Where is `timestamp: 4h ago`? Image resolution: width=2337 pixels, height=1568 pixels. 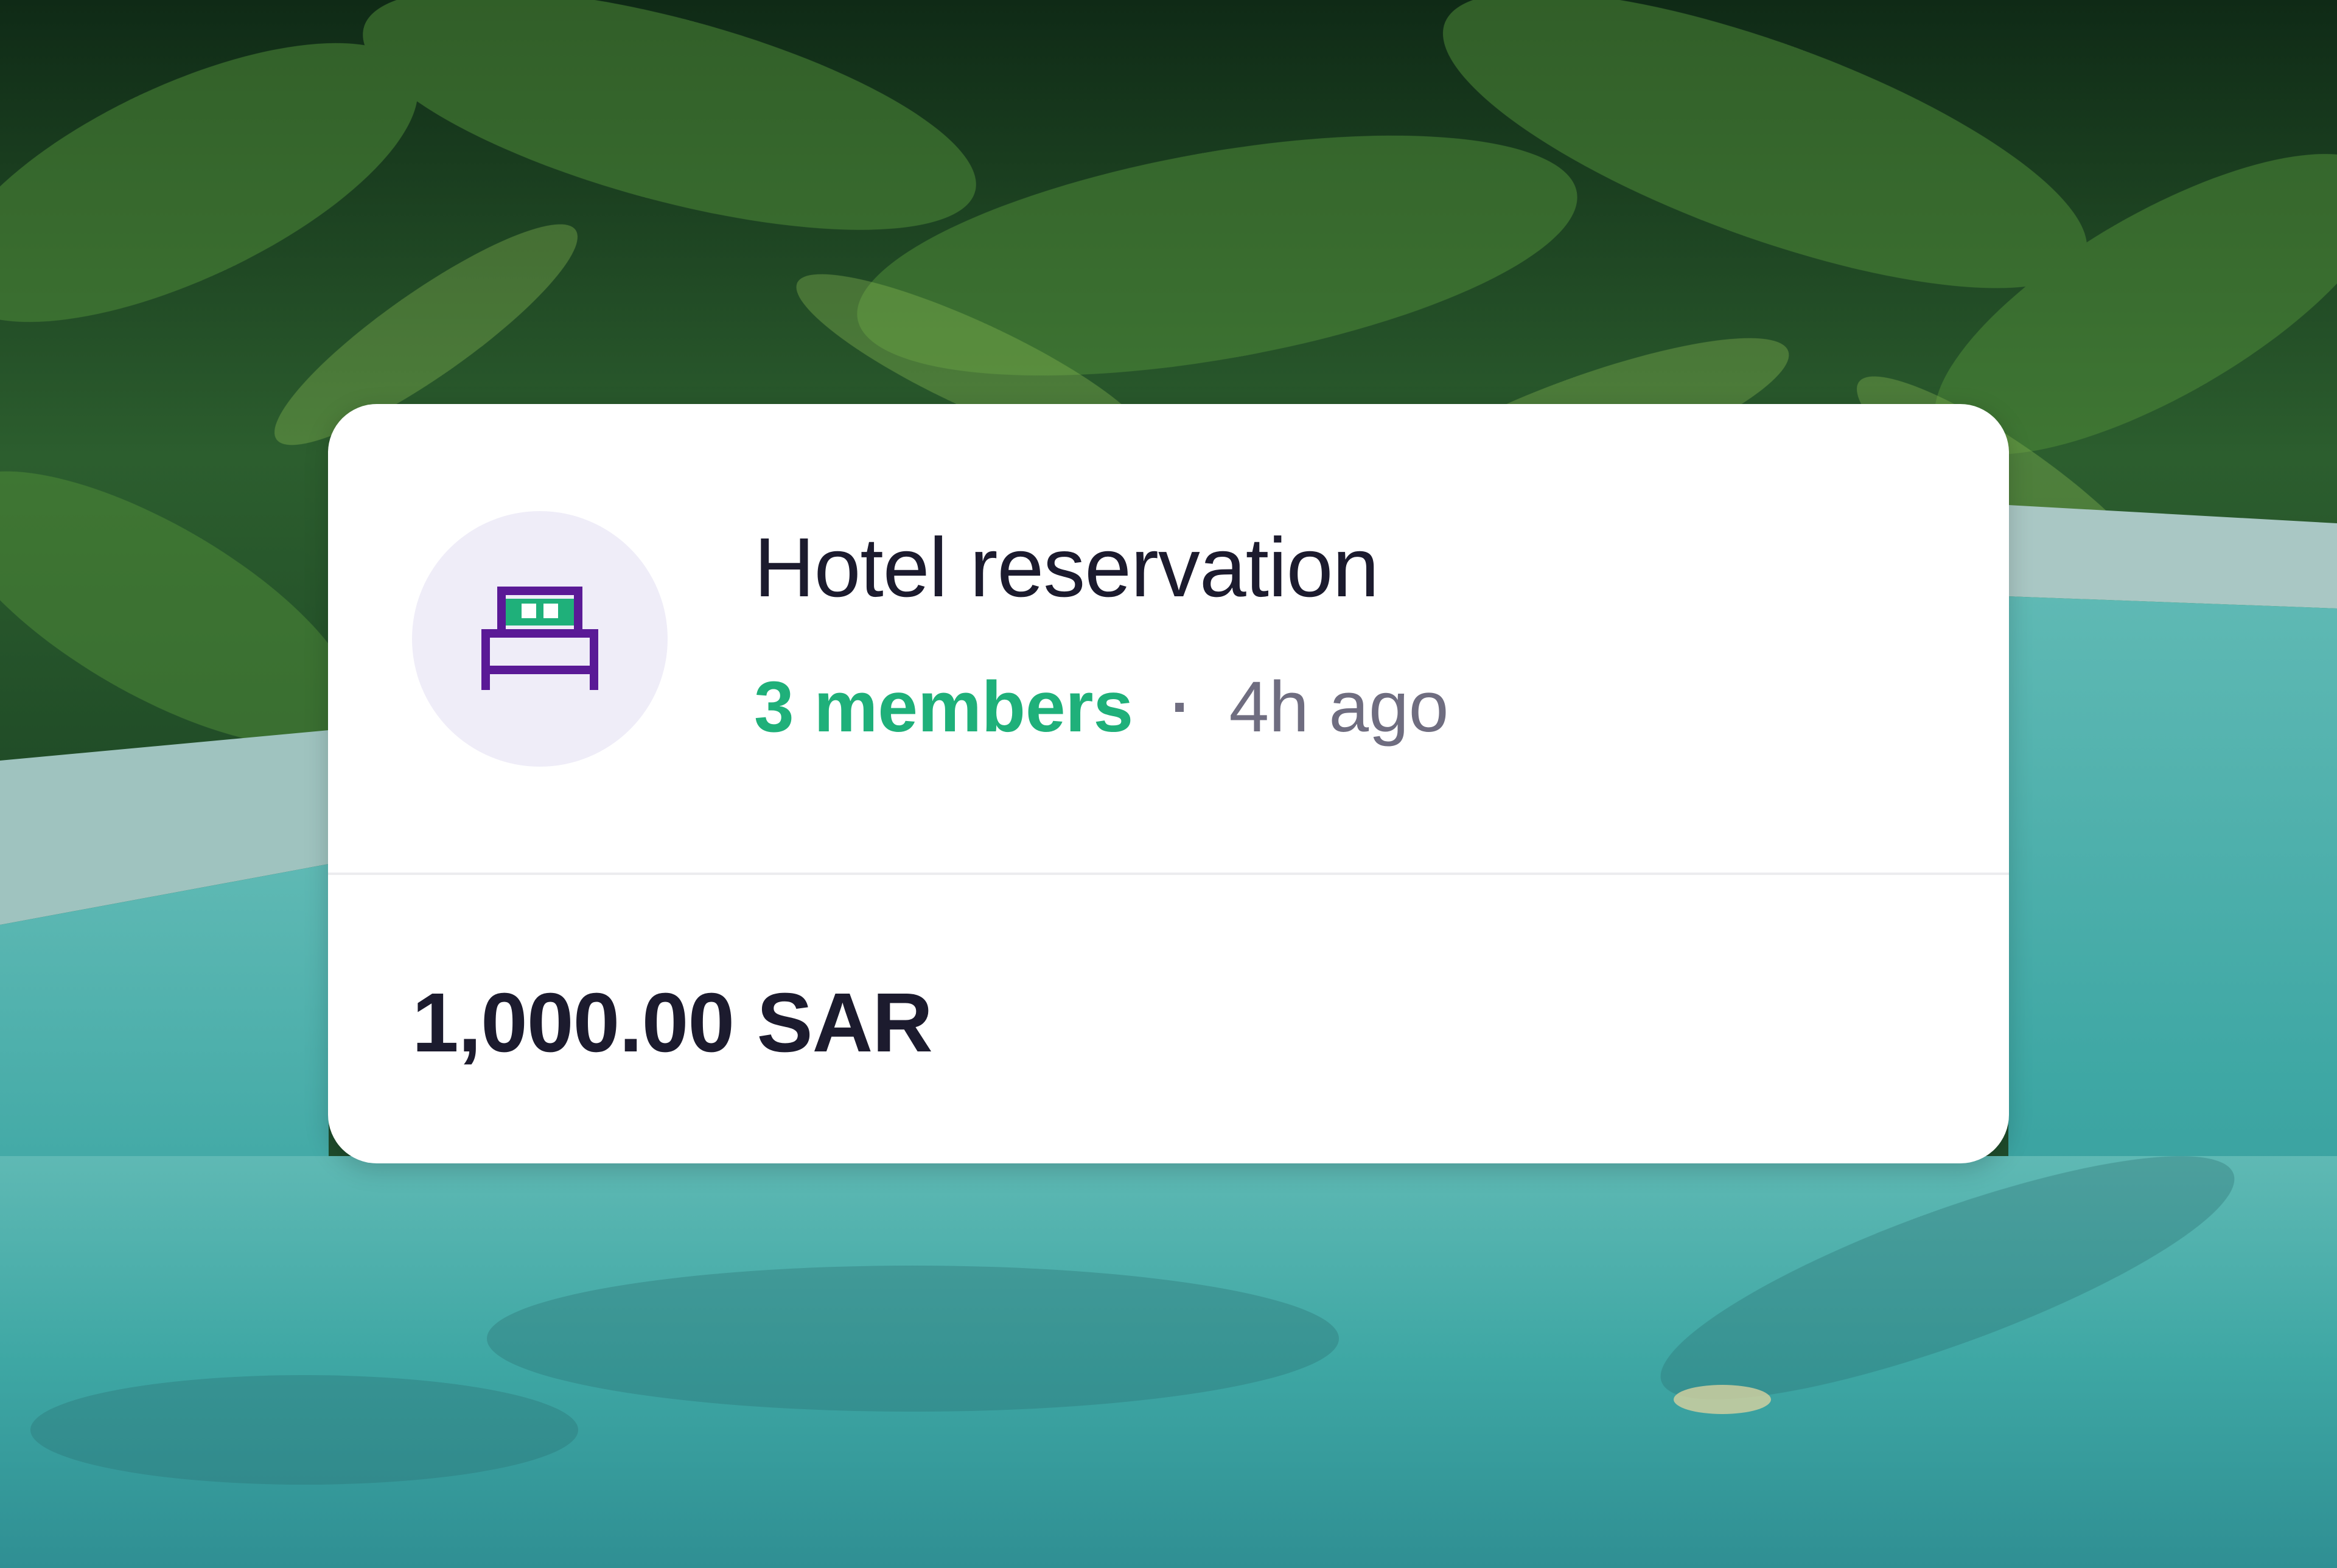 timestamp: 4h ago is located at coordinates (1339, 707).